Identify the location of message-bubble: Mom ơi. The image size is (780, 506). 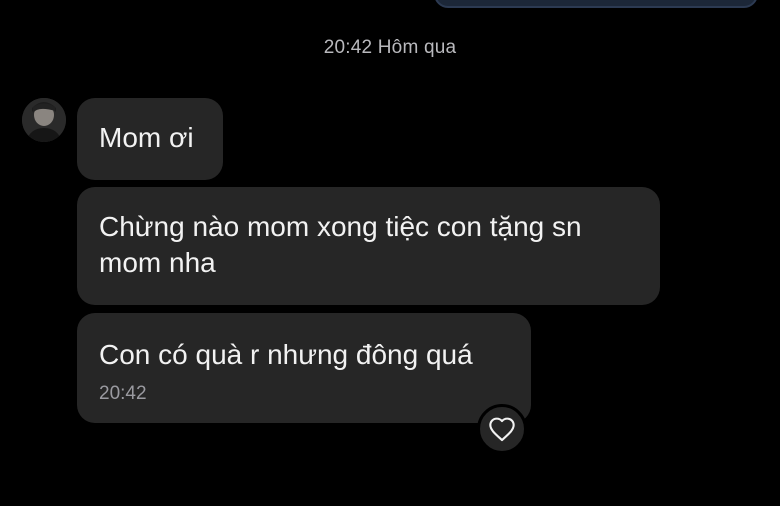
(150, 139).